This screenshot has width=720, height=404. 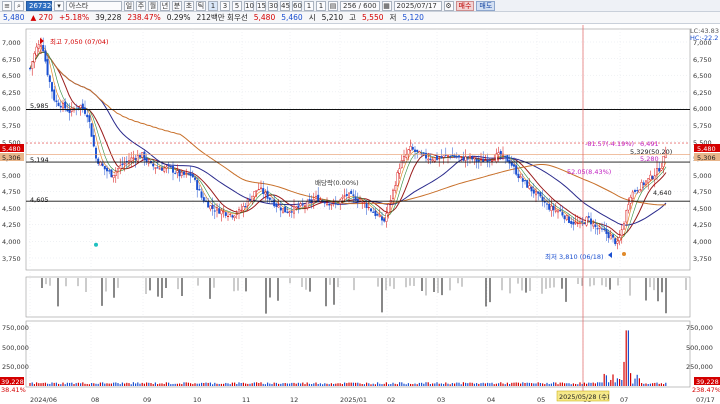 I want to click on price-tick: 4,000, so click(x=11, y=242).